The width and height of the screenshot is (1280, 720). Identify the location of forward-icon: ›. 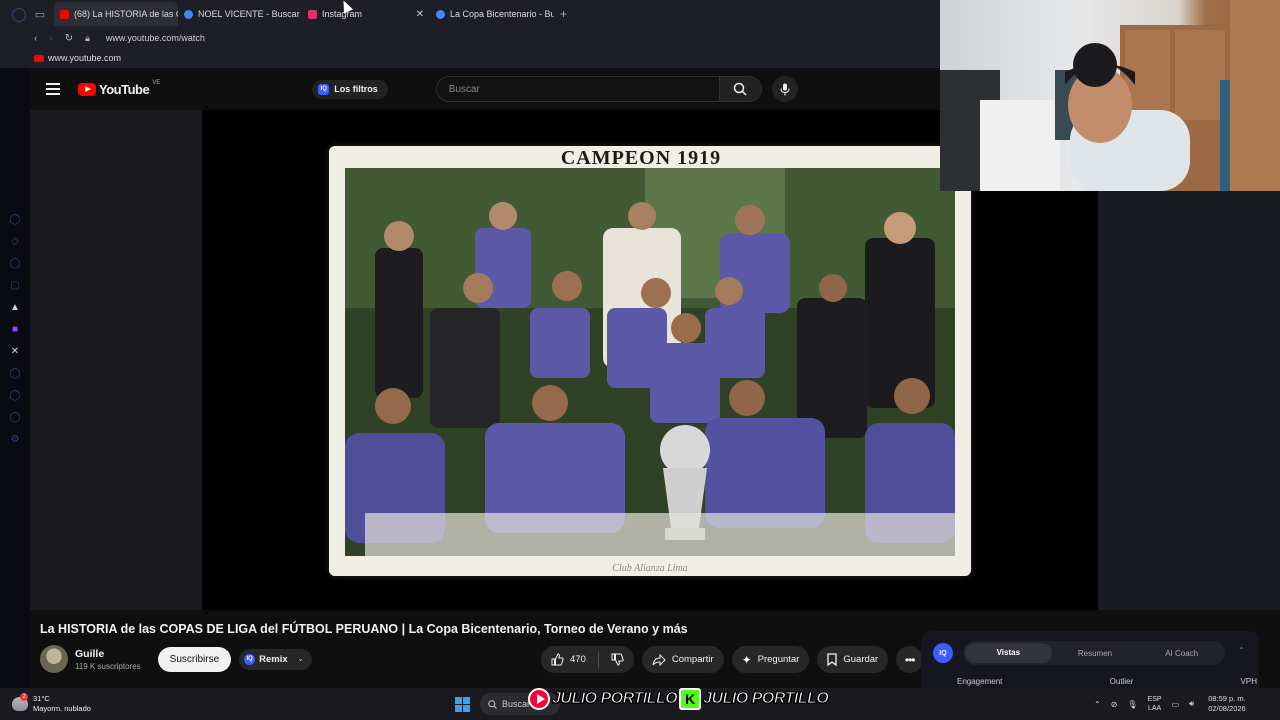
(50, 38).